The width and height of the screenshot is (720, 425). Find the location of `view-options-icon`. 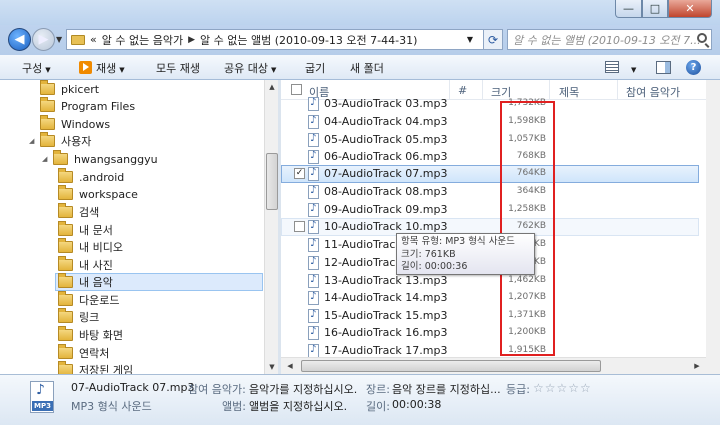

view-options-icon is located at coordinates (612, 67).